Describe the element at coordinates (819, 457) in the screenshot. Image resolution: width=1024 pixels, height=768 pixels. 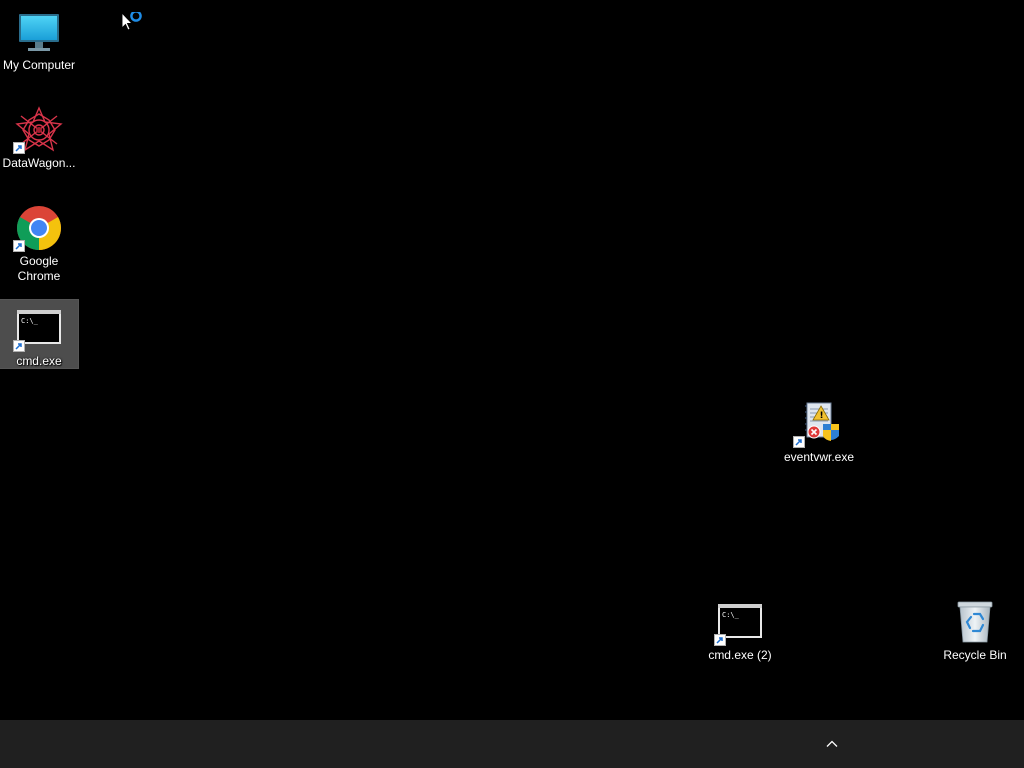
I see `desktop-icon-label: eventvwr.exe` at that location.